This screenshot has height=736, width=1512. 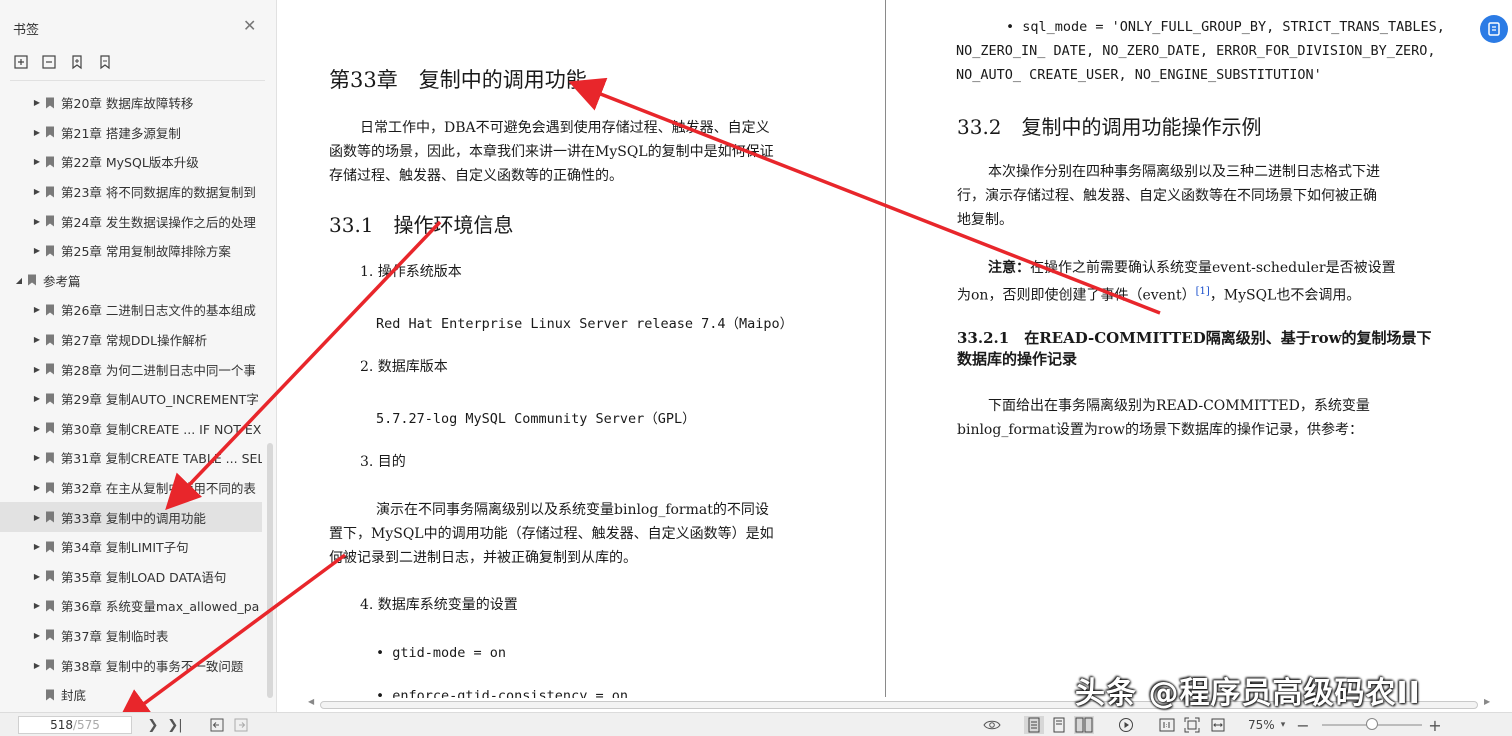 I want to click on zoom-slider-handle, so click(x=1372, y=724).